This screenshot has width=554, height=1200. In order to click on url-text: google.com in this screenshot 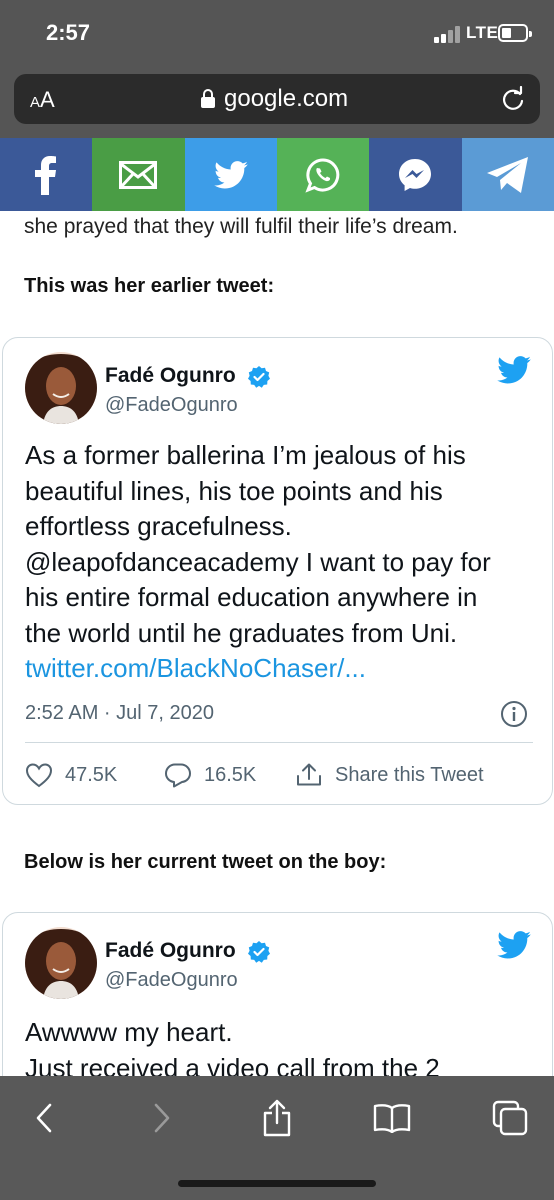, I will do `click(286, 99)`.